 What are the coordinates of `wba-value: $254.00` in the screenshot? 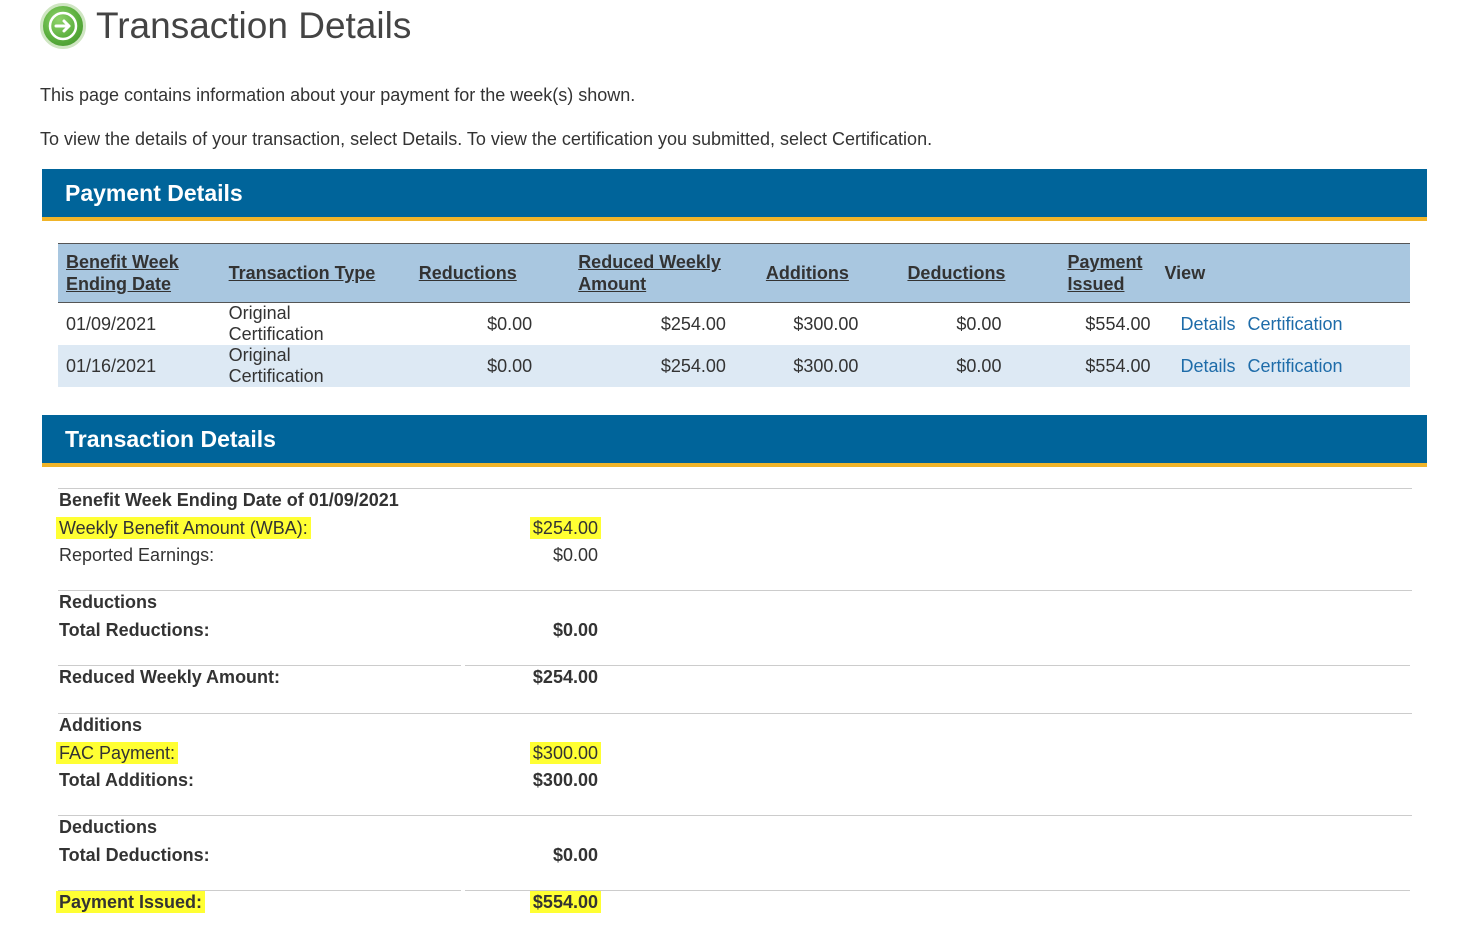 It's located at (535, 528).